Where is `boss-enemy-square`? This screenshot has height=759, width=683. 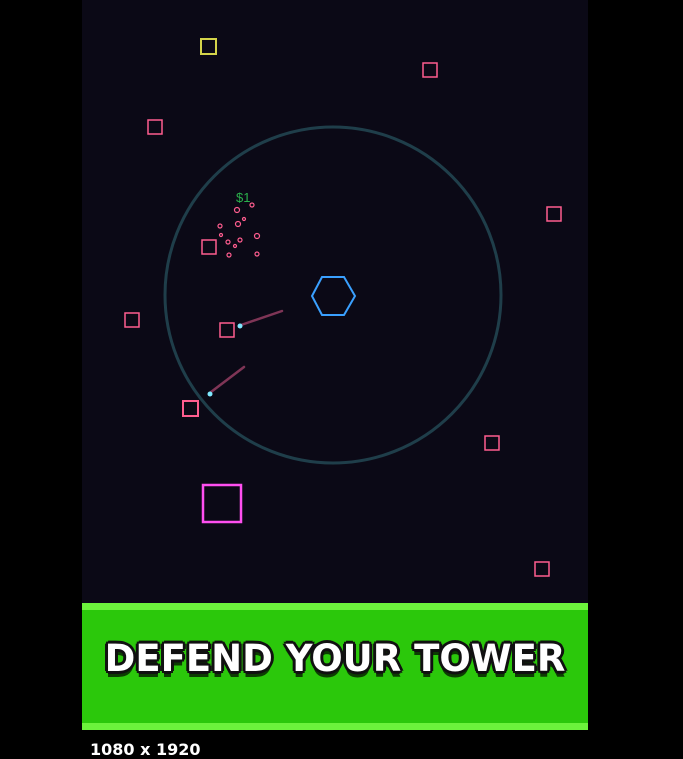
boss-enemy-square is located at coordinates (222, 503).